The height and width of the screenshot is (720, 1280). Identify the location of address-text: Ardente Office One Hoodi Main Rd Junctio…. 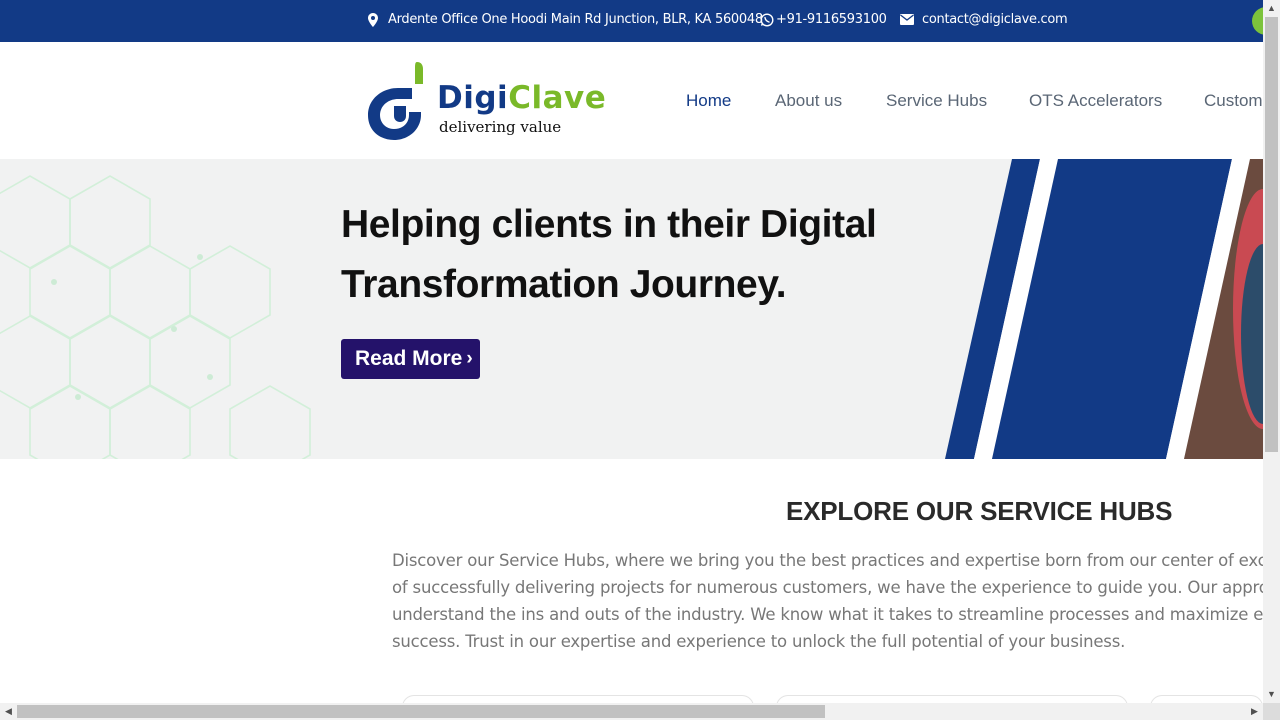
(575, 19).